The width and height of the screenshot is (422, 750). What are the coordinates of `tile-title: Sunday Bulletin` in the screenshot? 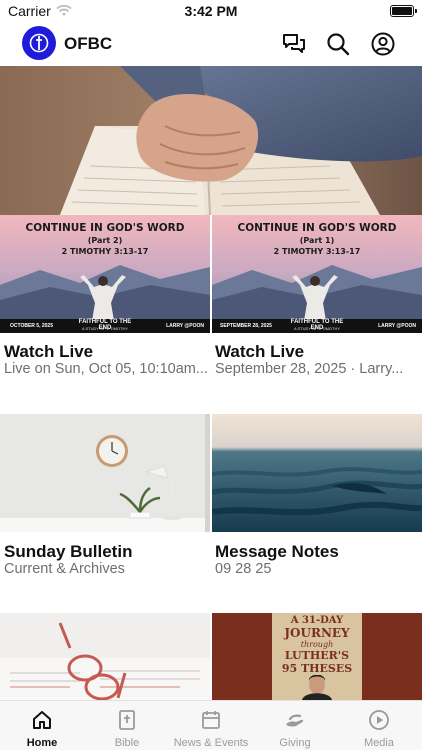 It's located at (68, 551).